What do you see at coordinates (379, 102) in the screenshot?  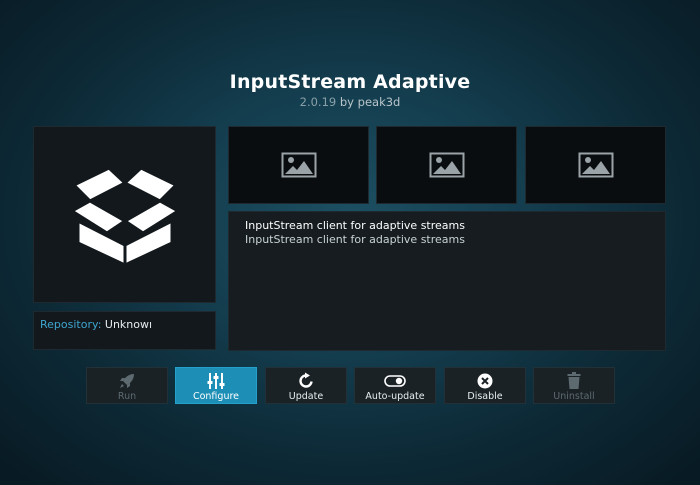 I see `addon-author: peak3d` at bounding box center [379, 102].